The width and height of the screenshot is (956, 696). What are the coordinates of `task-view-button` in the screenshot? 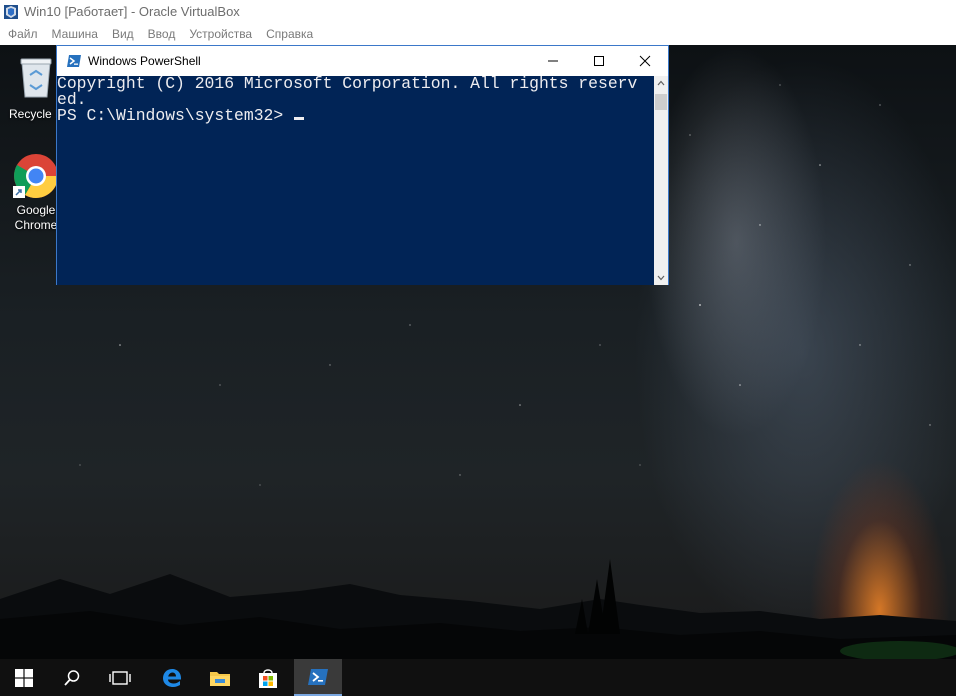 It's located at (120, 677).